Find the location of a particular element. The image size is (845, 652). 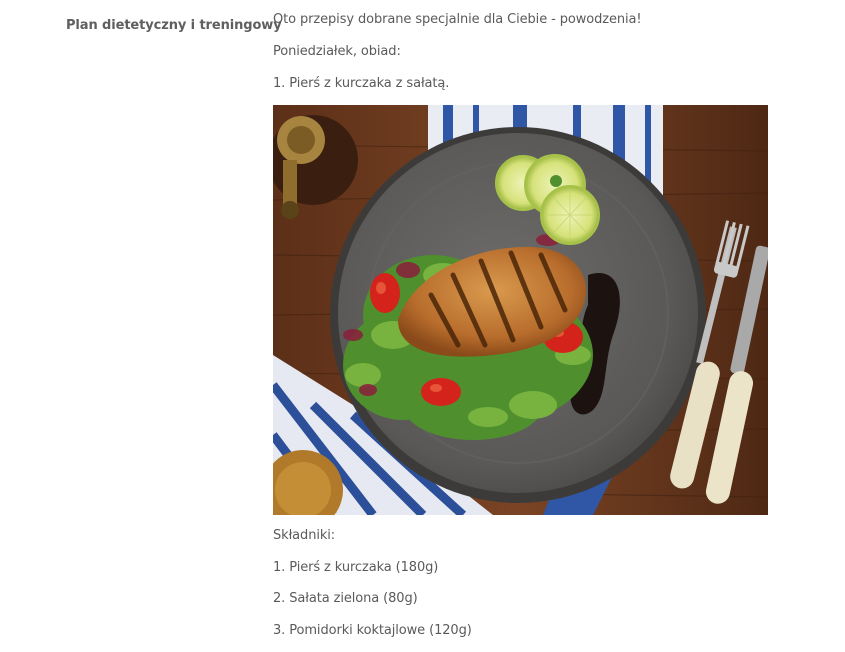

dish-title: 1. Pierś z kurczaka z sałatą. is located at coordinates (361, 83).